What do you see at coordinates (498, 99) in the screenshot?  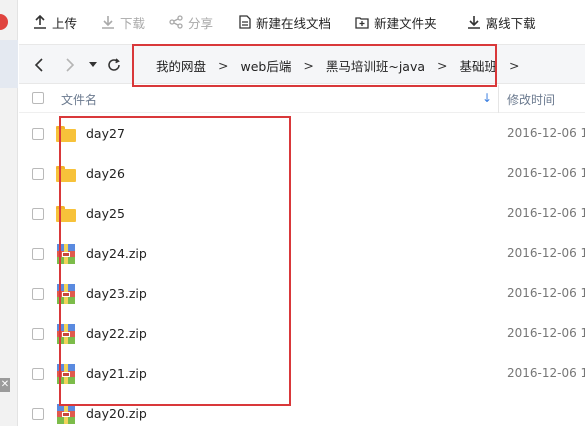 I see `column-divider` at bounding box center [498, 99].